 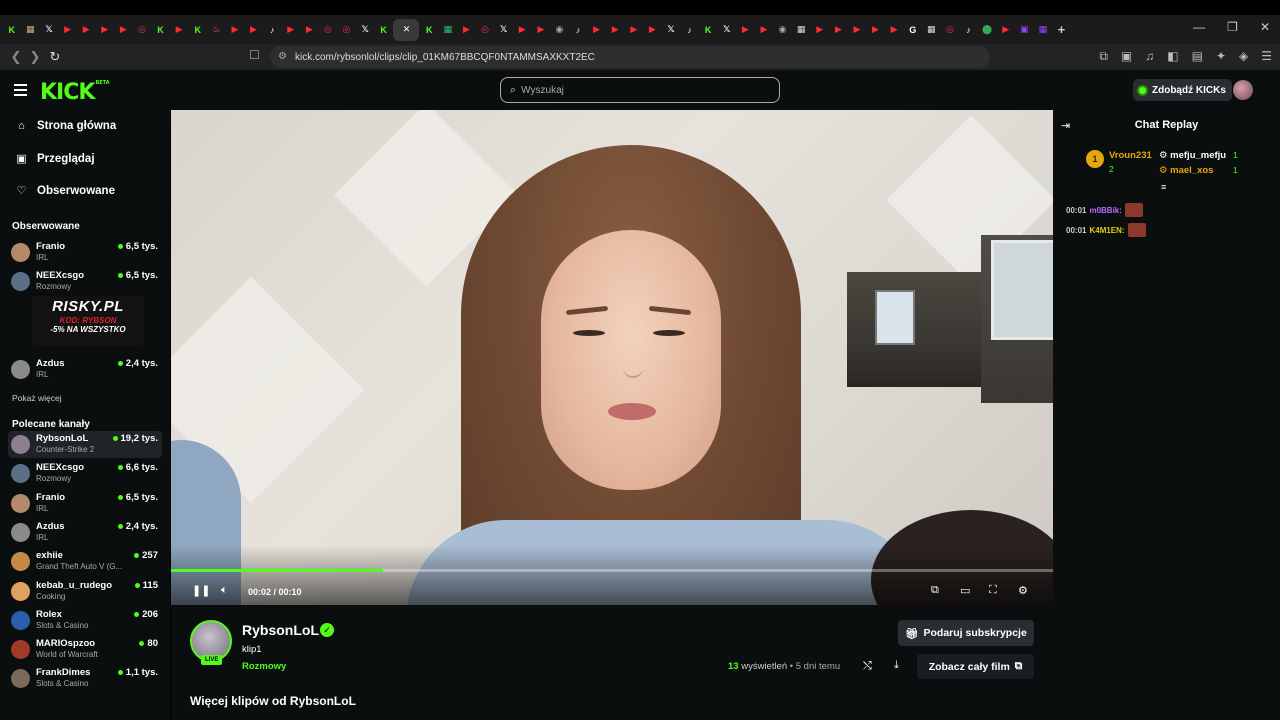 What do you see at coordinates (1126, 56) in the screenshot?
I see `extension-icon: ▣` at bounding box center [1126, 56].